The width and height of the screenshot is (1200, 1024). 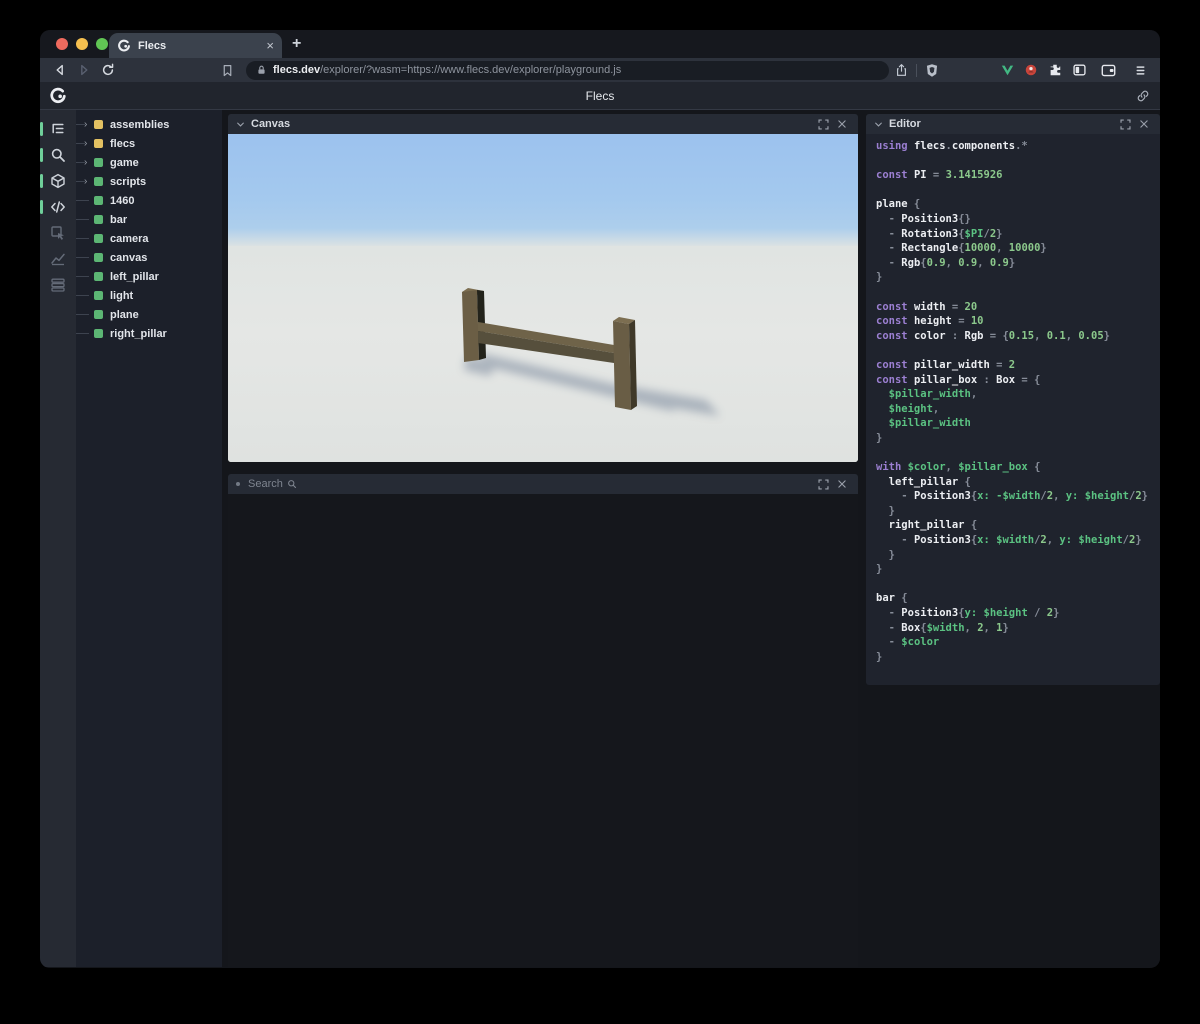 What do you see at coordinates (296, 44) in the screenshot?
I see `new-tab-button: +` at bounding box center [296, 44].